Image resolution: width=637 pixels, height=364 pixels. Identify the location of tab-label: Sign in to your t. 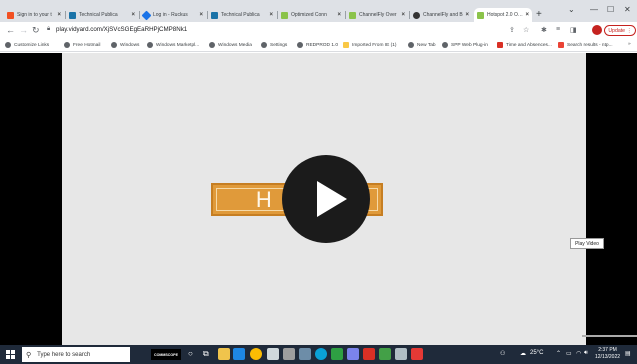
(34, 15).